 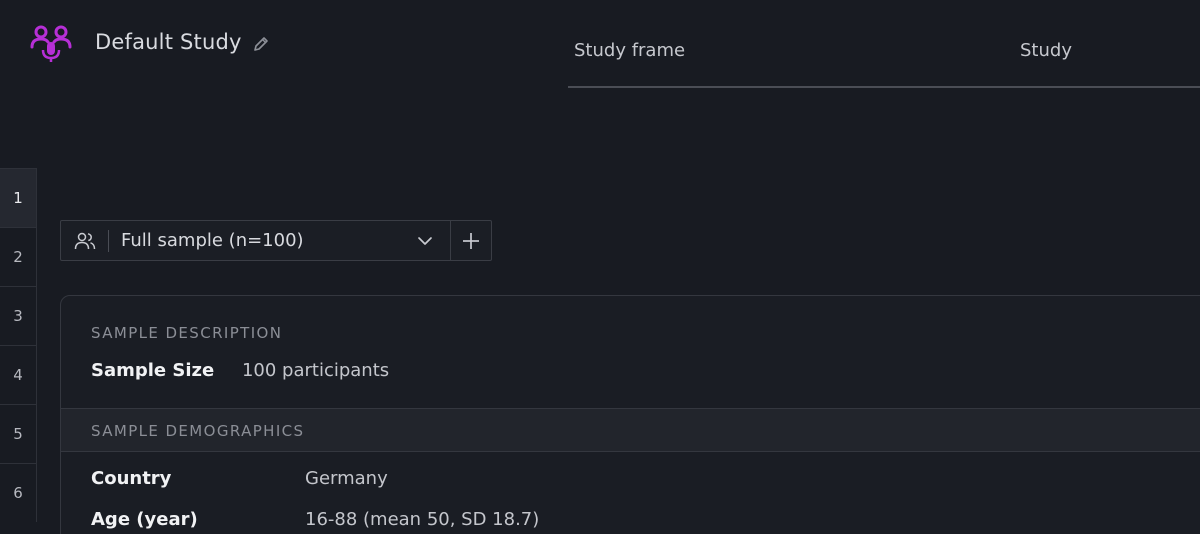 What do you see at coordinates (187, 333) in the screenshot?
I see `sample-description-title: SAMPLE DESCRIPTION` at bounding box center [187, 333].